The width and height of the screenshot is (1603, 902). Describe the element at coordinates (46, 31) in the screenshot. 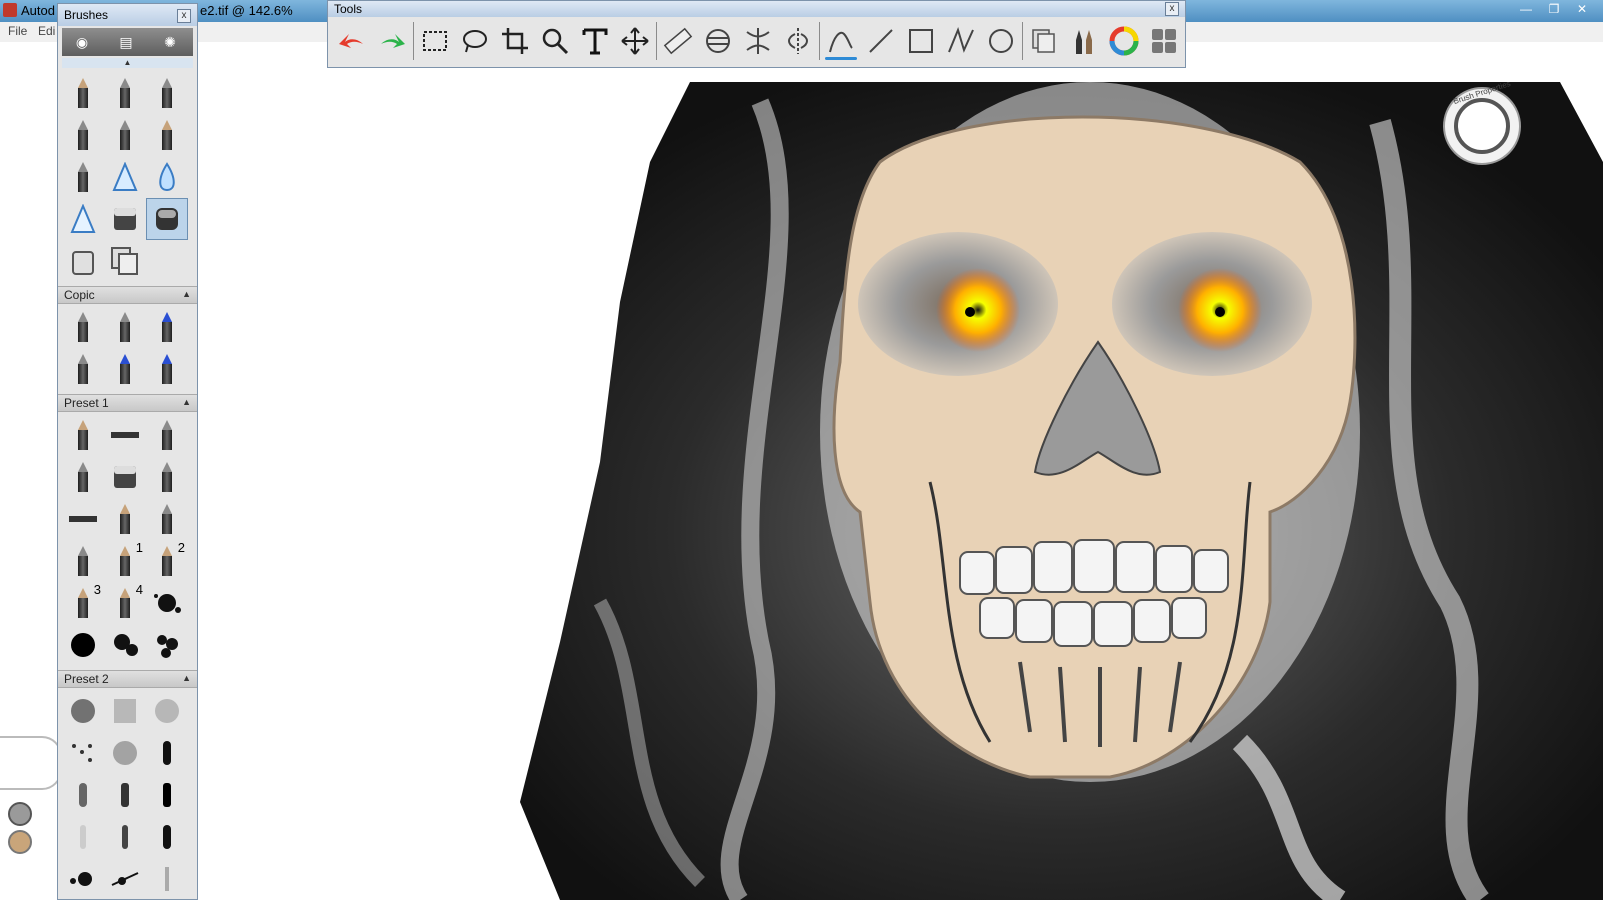

I see `menu-edit: Edi` at that location.